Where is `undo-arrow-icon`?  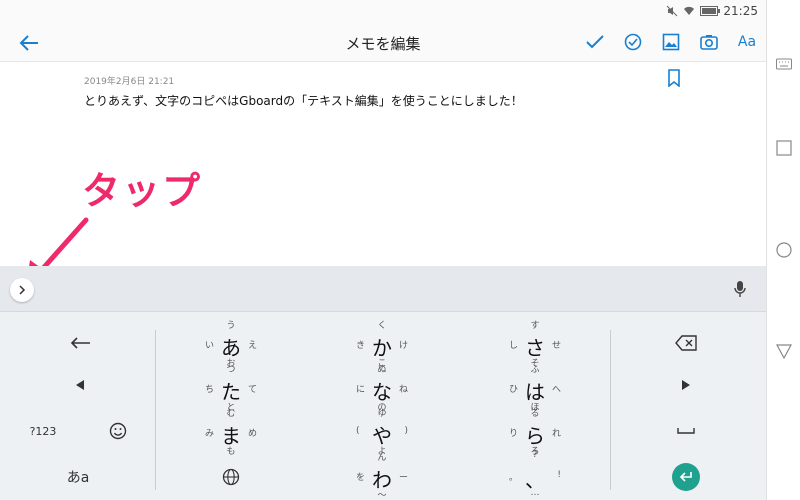
undo-arrow-icon is located at coordinates (80, 343).